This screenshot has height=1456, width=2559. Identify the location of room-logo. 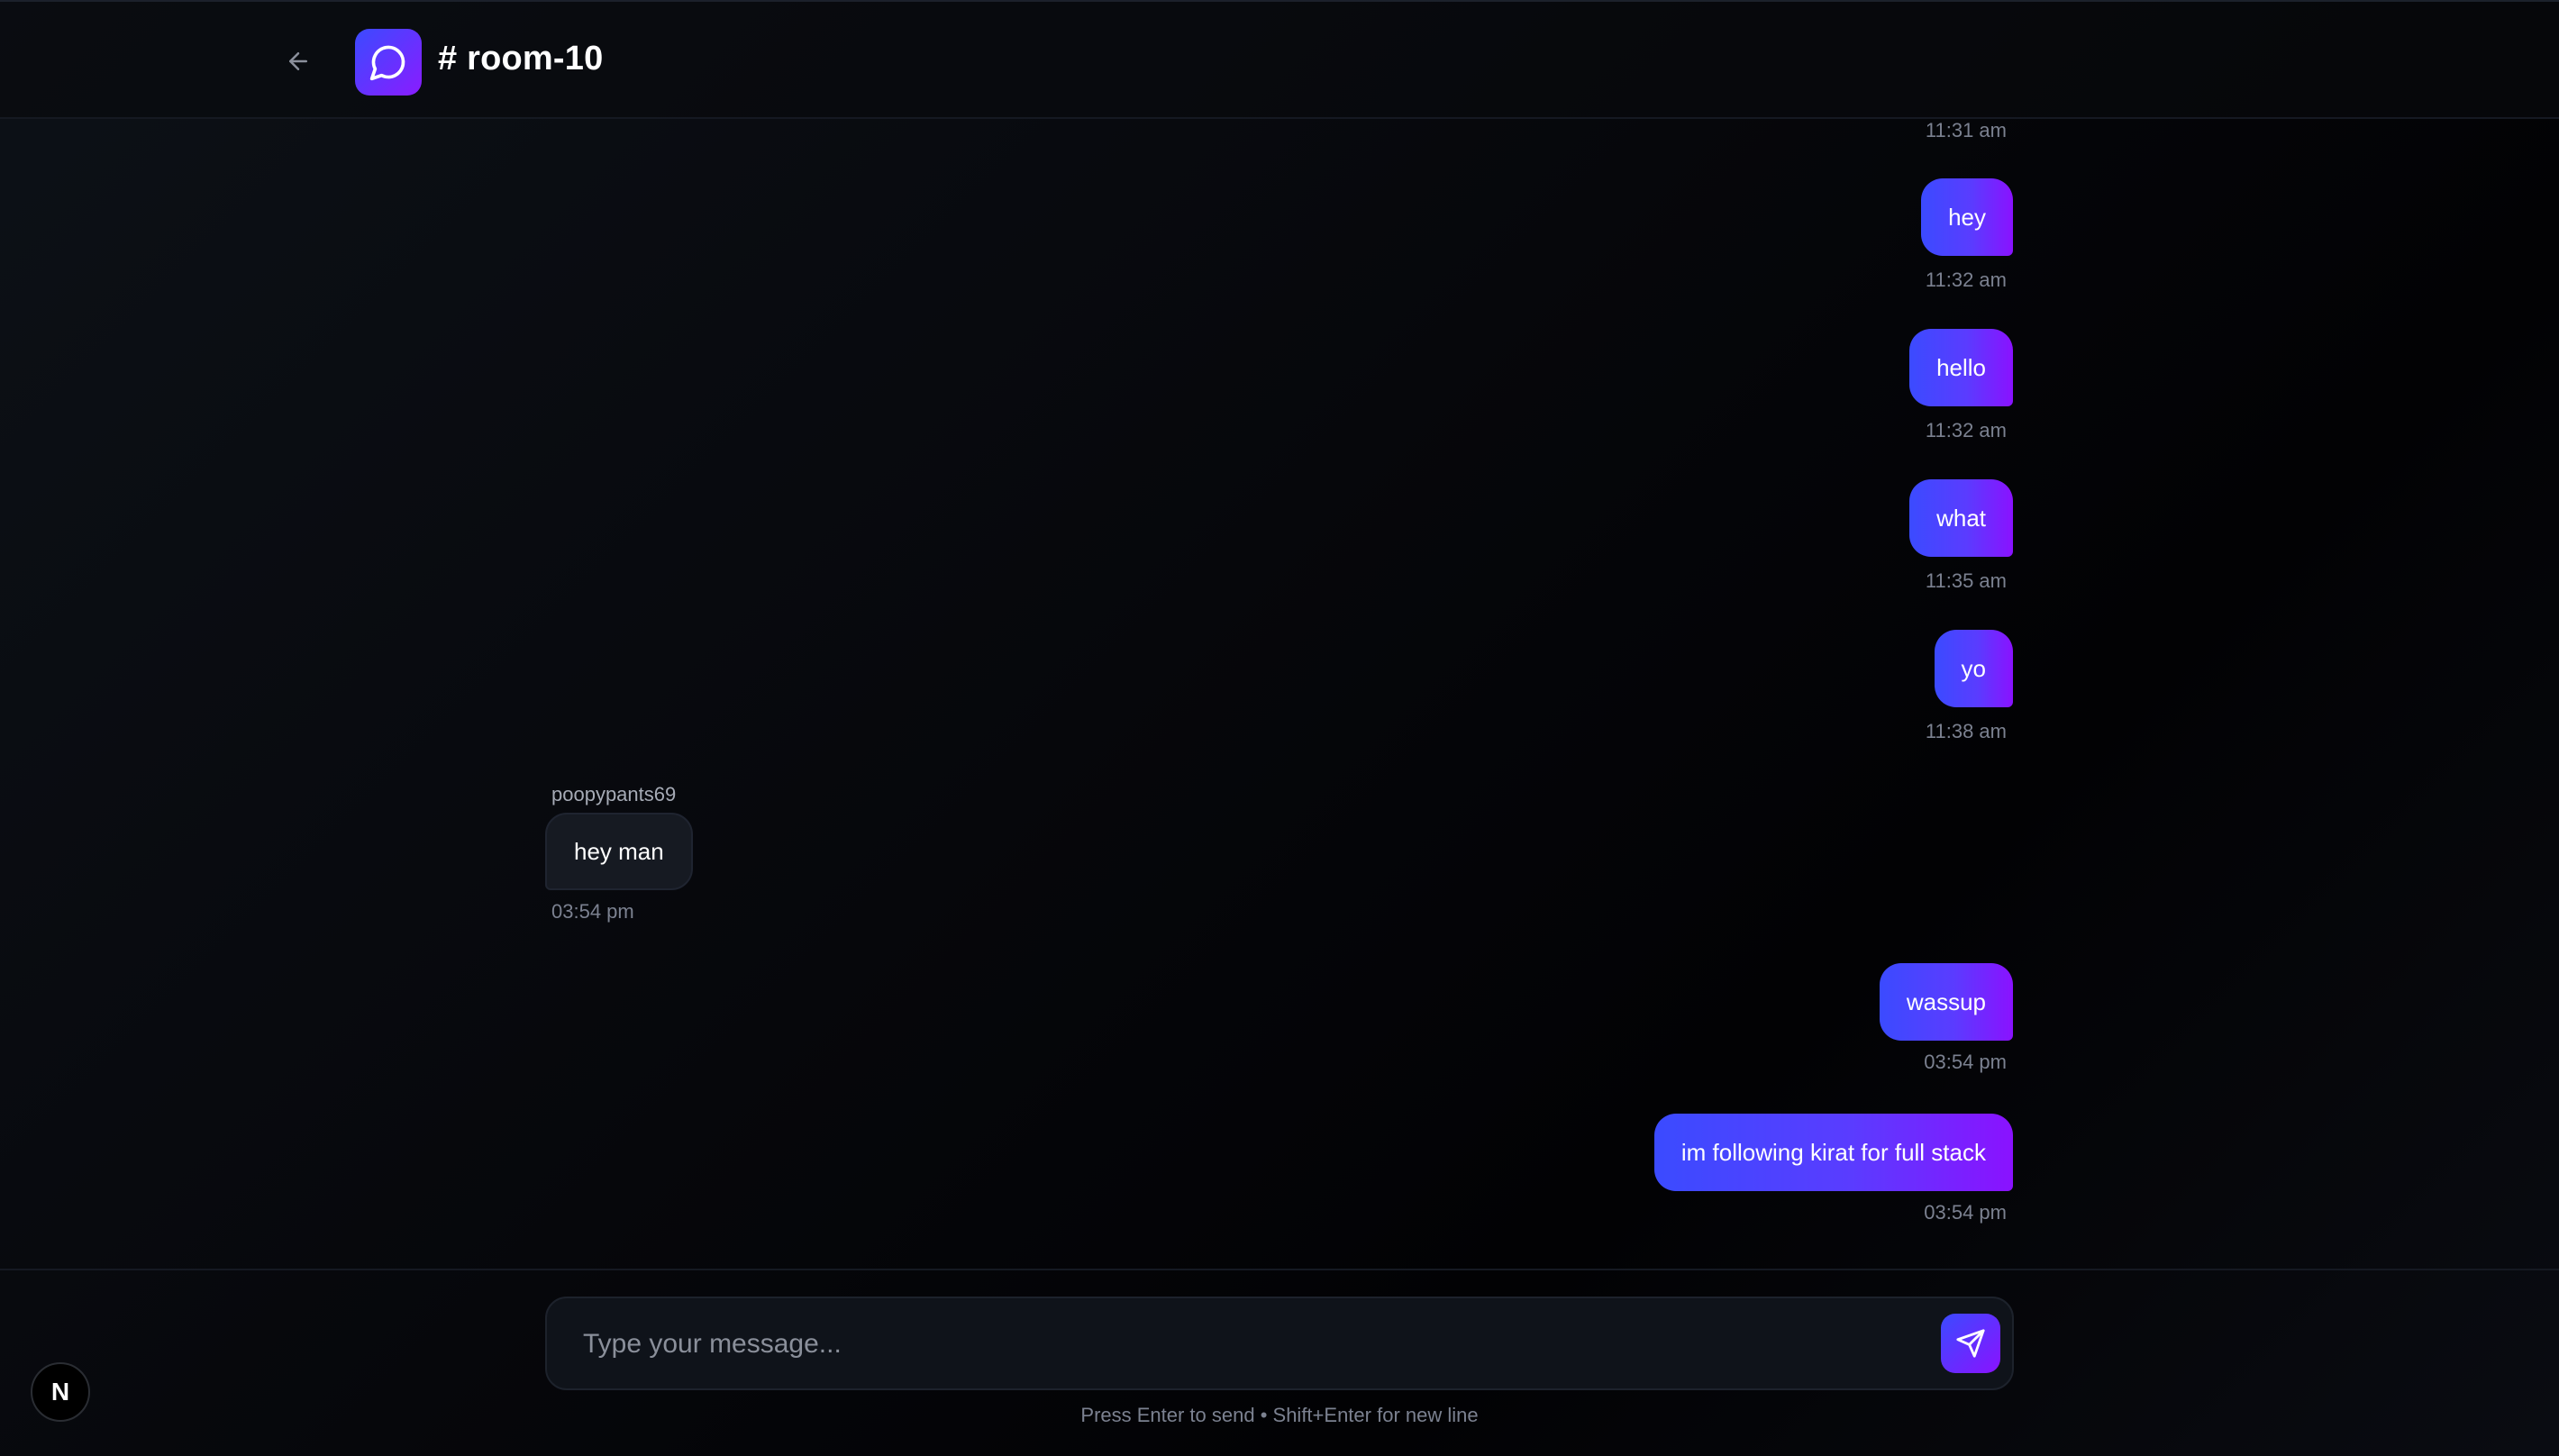
(388, 62).